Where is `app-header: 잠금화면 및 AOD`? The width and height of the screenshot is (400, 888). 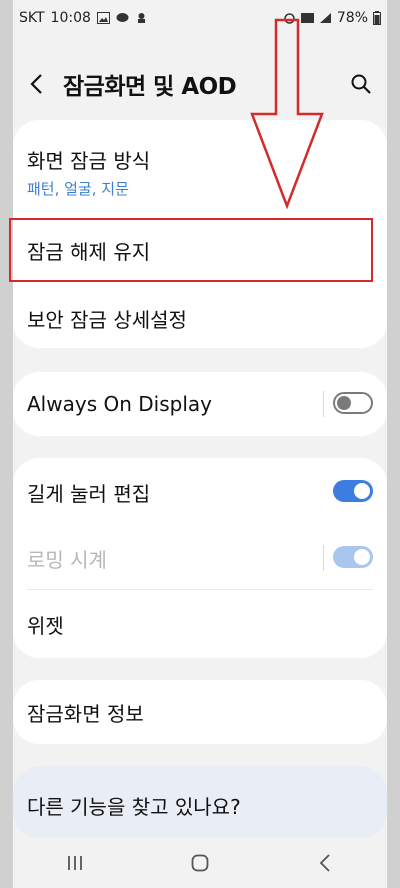 app-header: 잠금화면 및 AOD is located at coordinates (200, 84).